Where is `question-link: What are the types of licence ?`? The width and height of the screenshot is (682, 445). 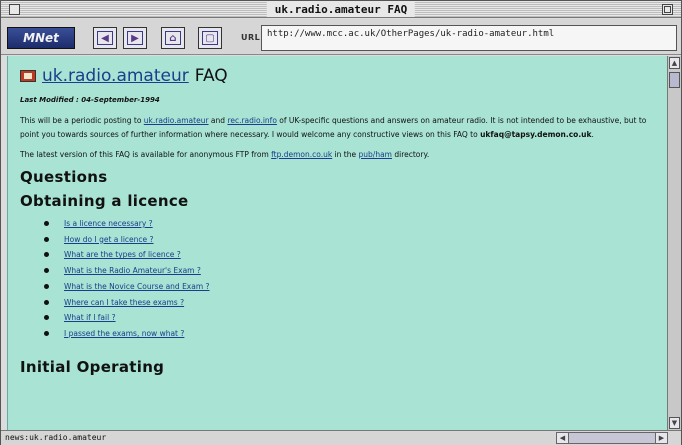 question-link: What are the types of licence ? is located at coordinates (122, 254).